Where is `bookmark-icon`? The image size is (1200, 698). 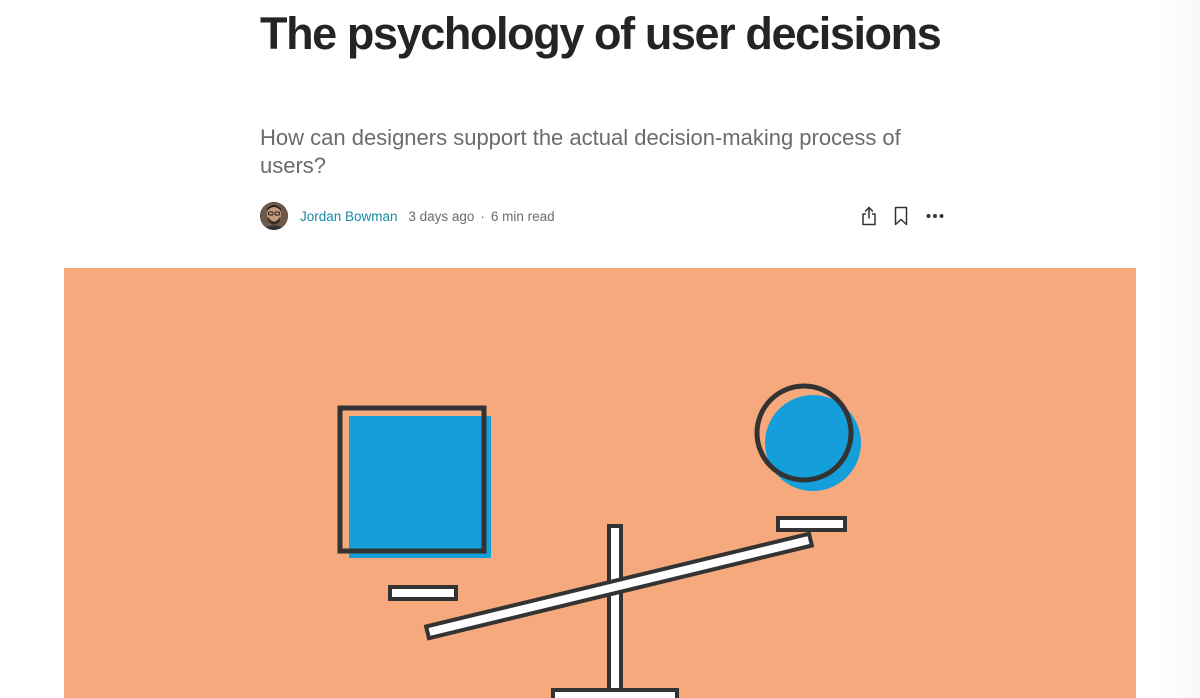
bookmark-icon is located at coordinates (901, 216).